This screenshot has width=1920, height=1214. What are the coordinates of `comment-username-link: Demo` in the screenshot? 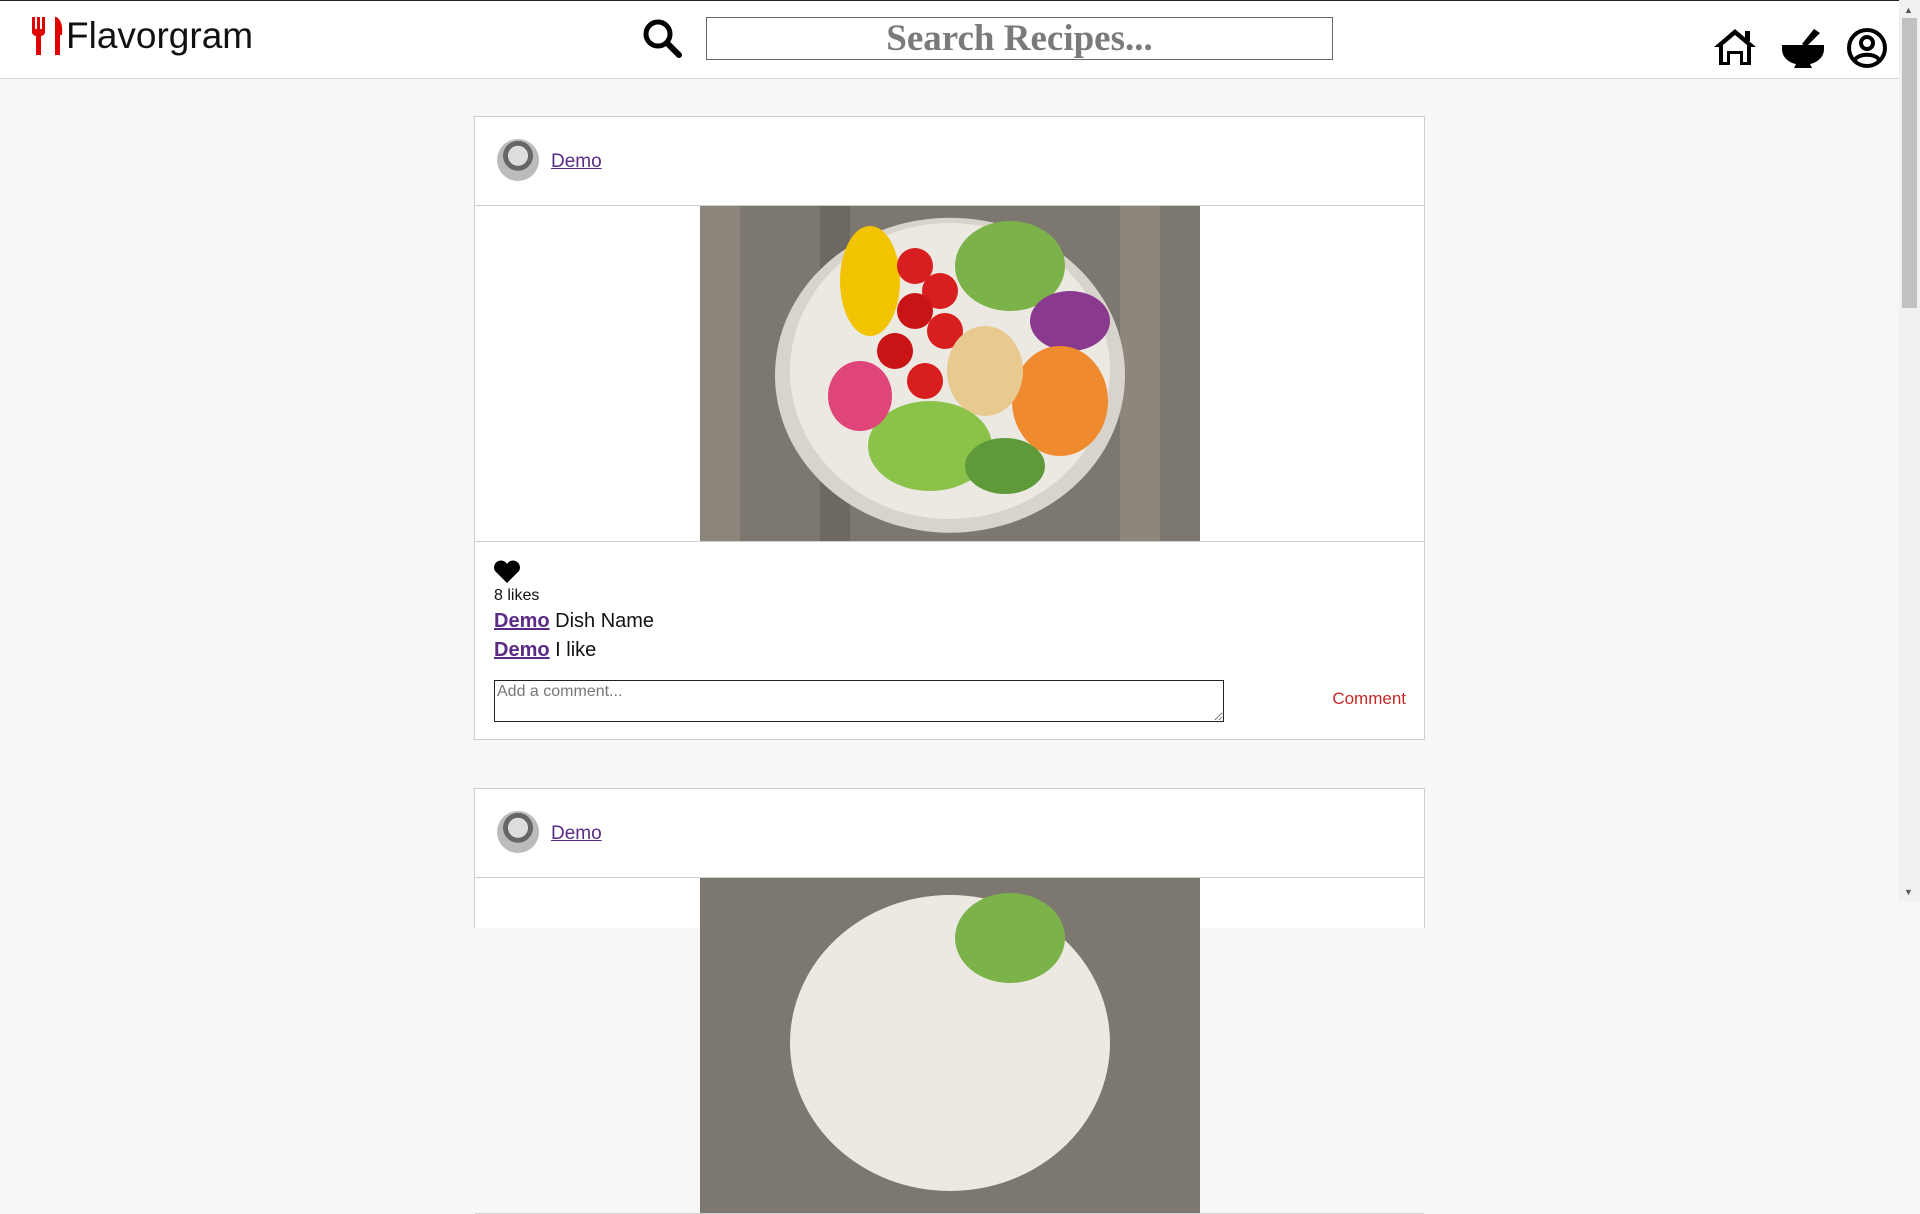 It's located at (522, 650).